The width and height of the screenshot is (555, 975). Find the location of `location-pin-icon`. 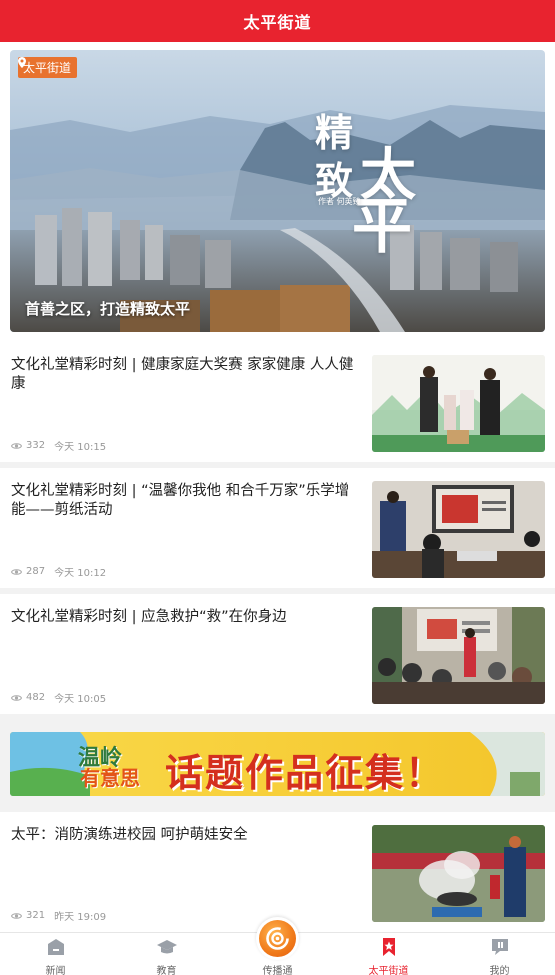

location-pin-icon is located at coordinates (22, 62).